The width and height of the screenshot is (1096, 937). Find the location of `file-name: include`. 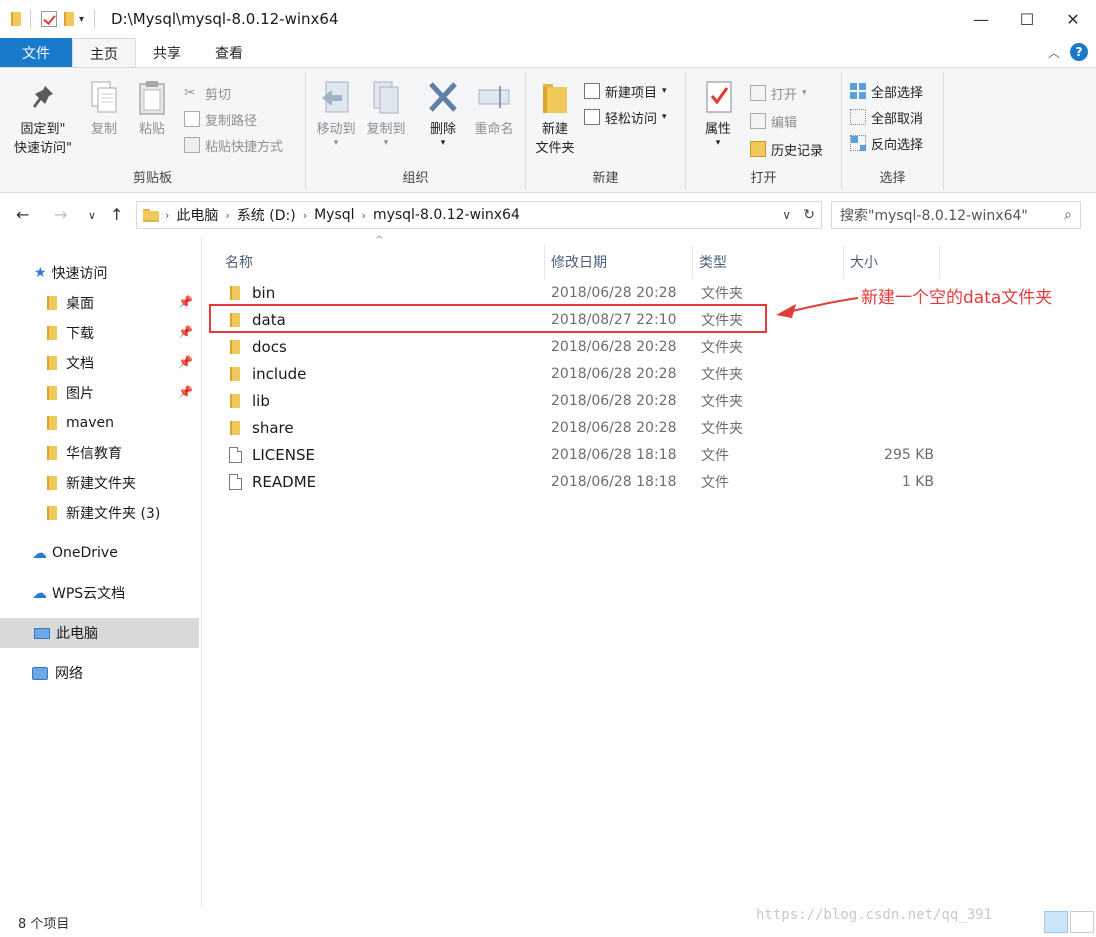

file-name: include is located at coordinates (279, 373).